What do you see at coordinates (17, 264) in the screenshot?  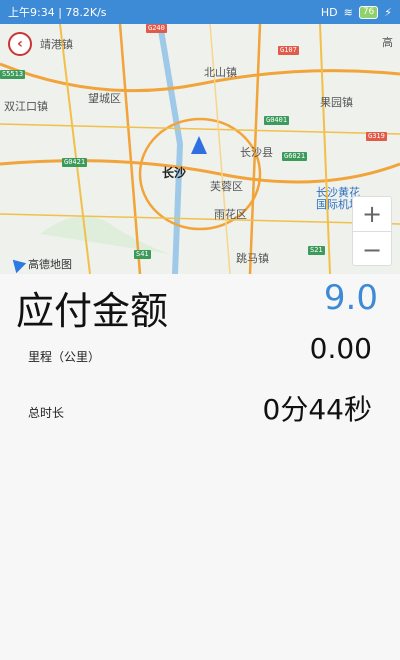 I see `amap-arrow-icon` at bounding box center [17, 264].